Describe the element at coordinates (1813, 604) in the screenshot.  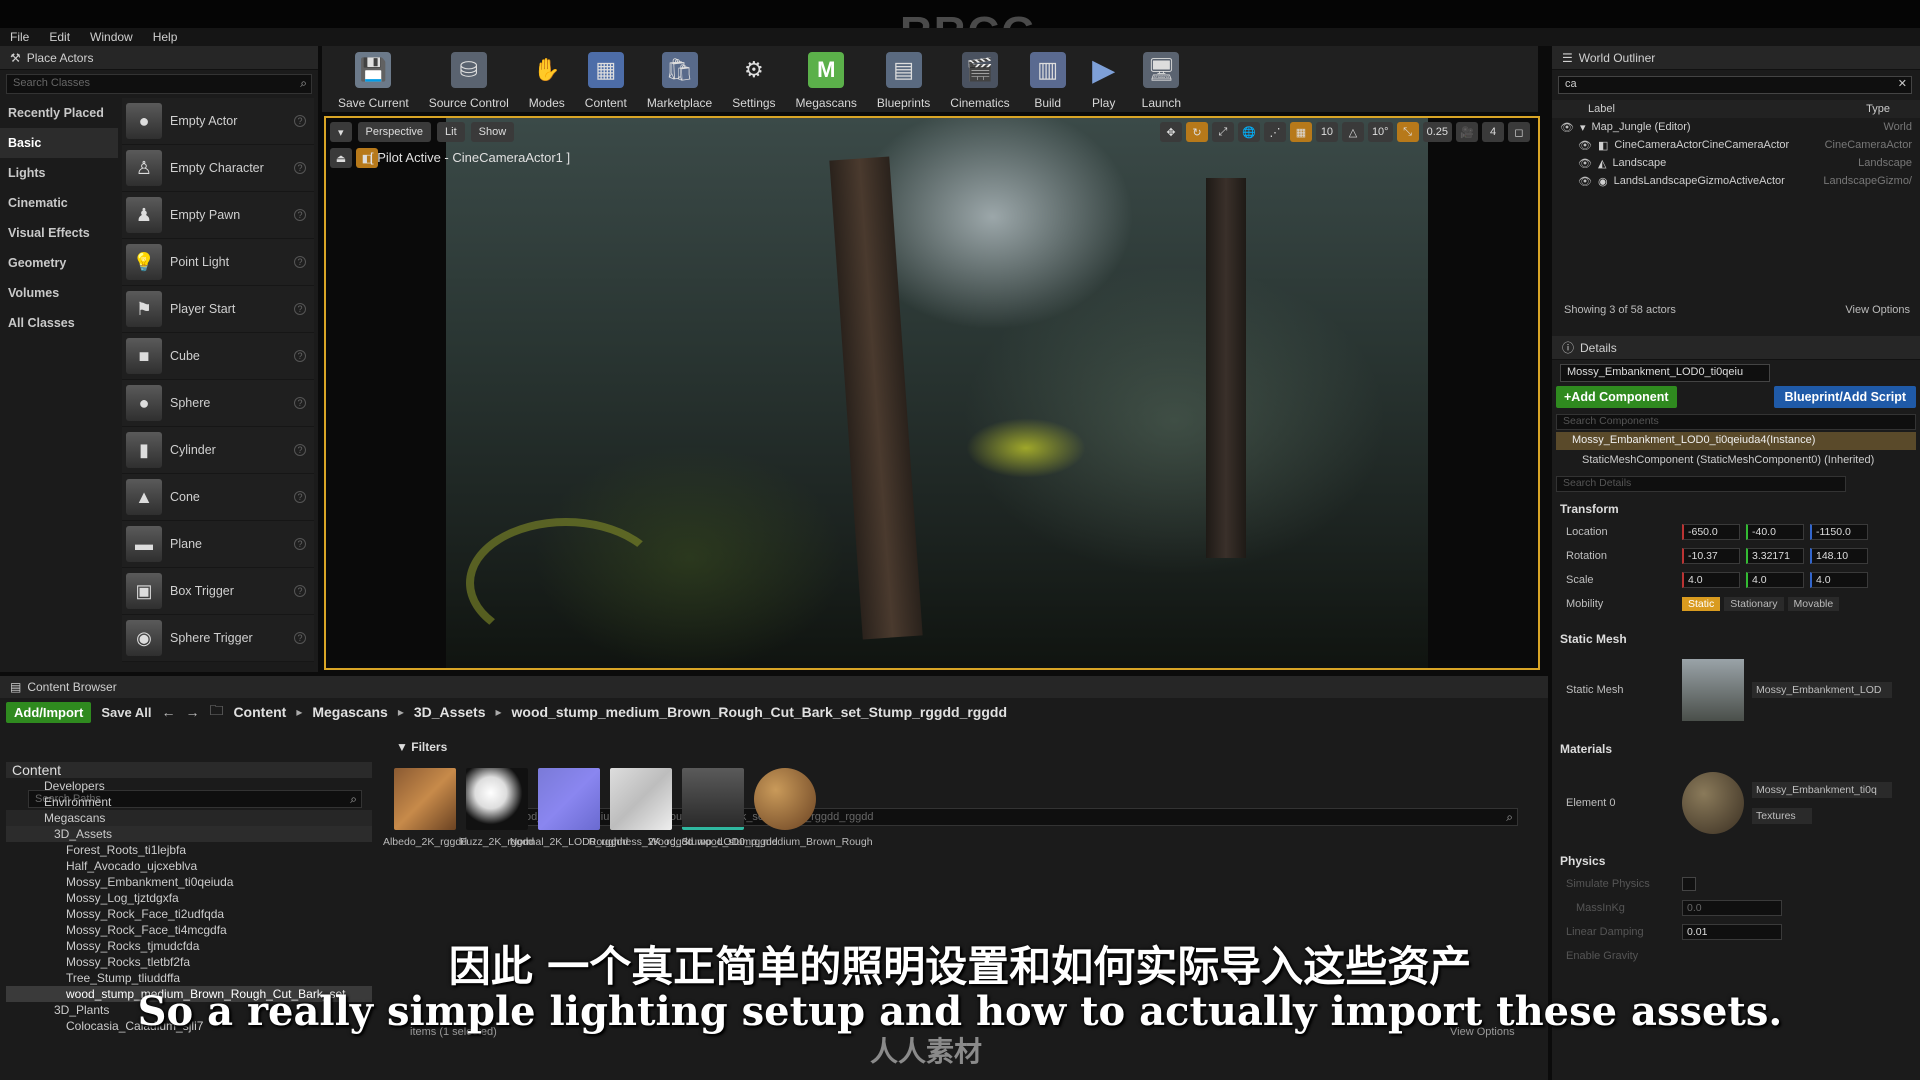
I see `mobility-movable: Movable` at that location.